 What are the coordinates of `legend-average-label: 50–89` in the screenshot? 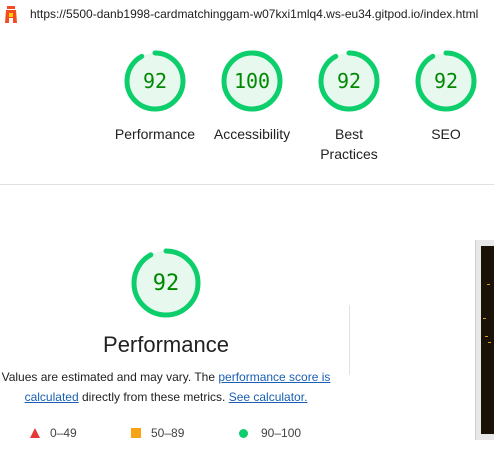 It's located at (168, 433).